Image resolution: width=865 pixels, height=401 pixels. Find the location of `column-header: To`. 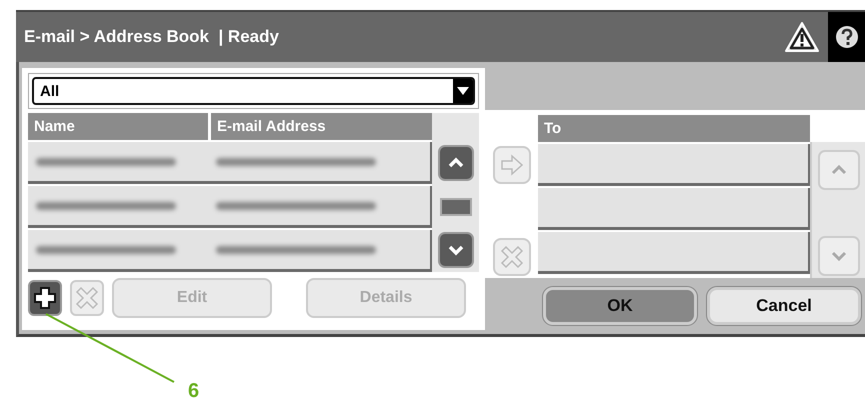

column-header: To is located at coordinates (674, 128).